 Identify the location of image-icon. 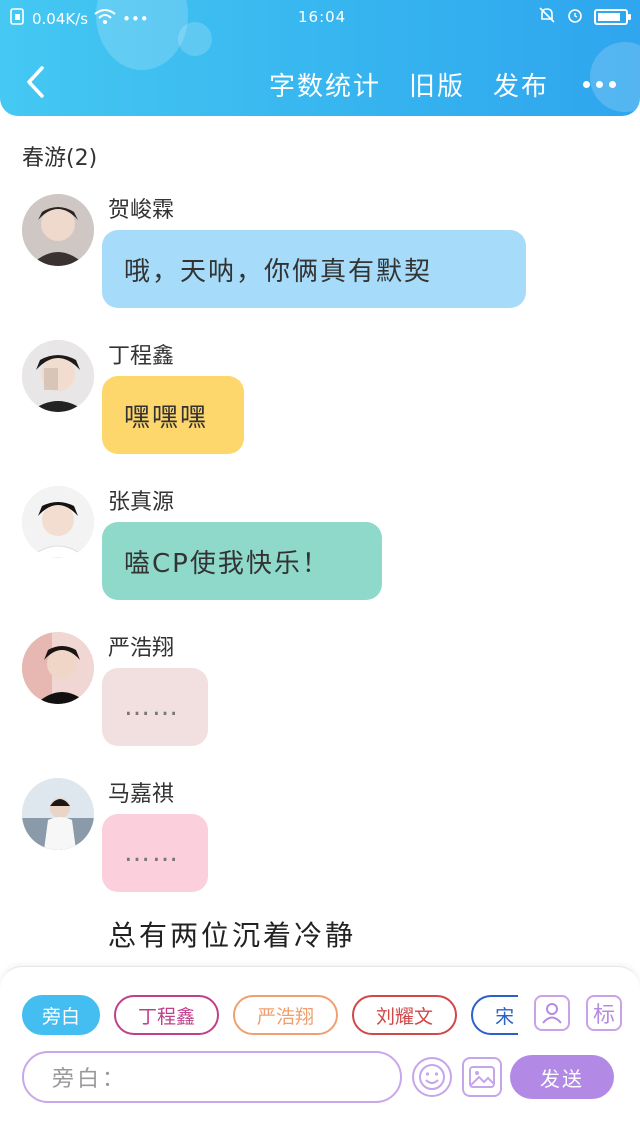
(482, 1077).